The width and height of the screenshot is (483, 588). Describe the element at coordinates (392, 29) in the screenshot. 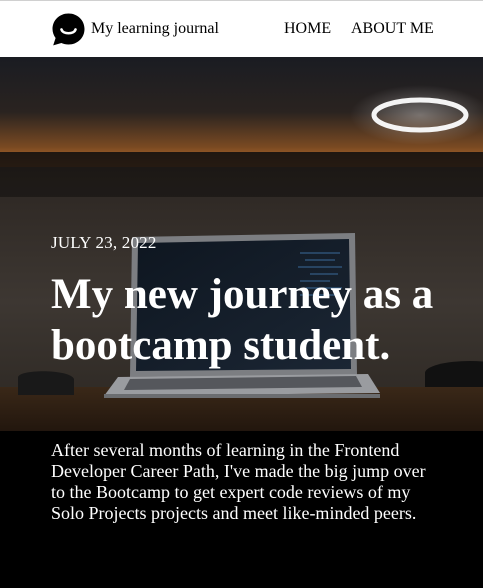

I see `nav-about-link: ABOUT ME` at that location.